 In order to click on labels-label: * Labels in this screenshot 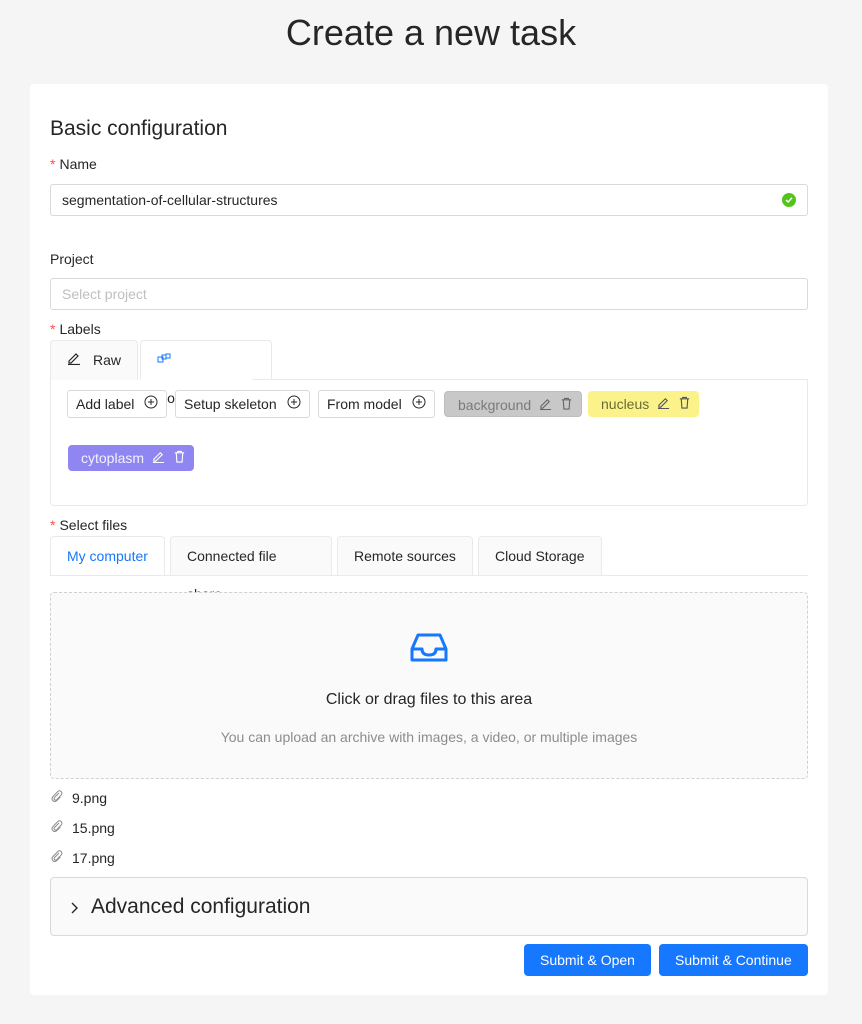, I will do `click(75, 329)`.